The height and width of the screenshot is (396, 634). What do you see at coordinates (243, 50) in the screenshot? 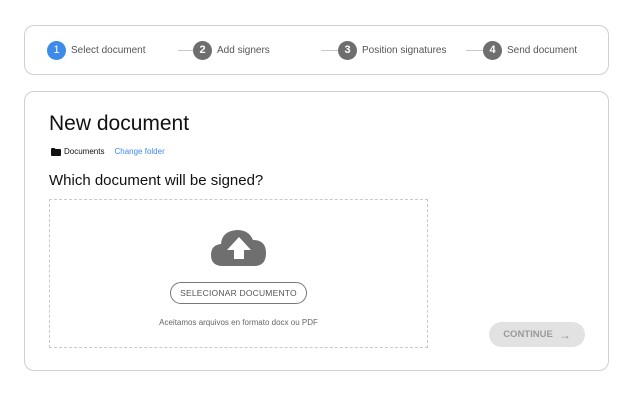
I see `step-label: Add signers` at bounding box center [243, 50].